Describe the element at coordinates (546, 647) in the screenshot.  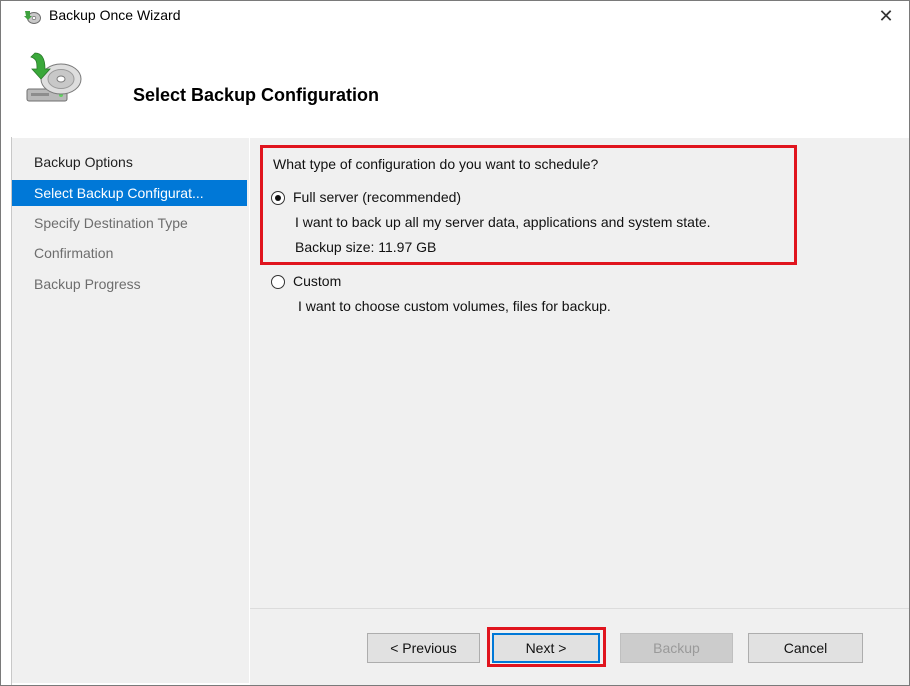
I see `next-highlight` at that location.